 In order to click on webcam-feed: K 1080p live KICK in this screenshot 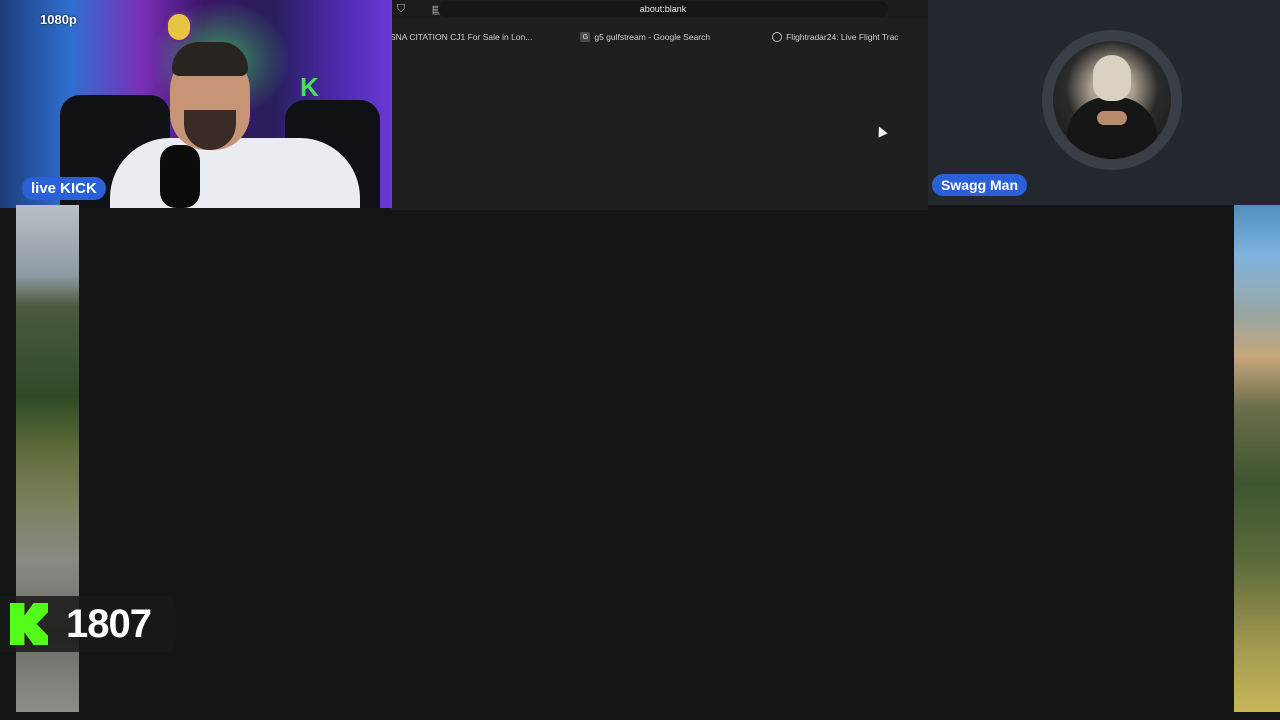, I will do `click(196, 104)`.